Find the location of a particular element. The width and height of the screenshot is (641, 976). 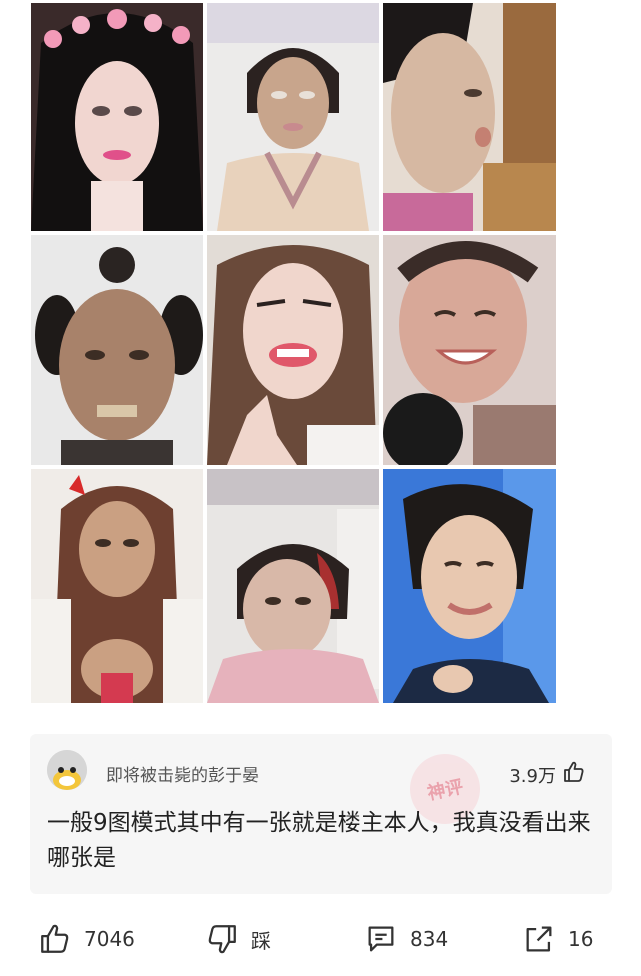

dislike-button: 踩 is located at coordinates (238, 939).